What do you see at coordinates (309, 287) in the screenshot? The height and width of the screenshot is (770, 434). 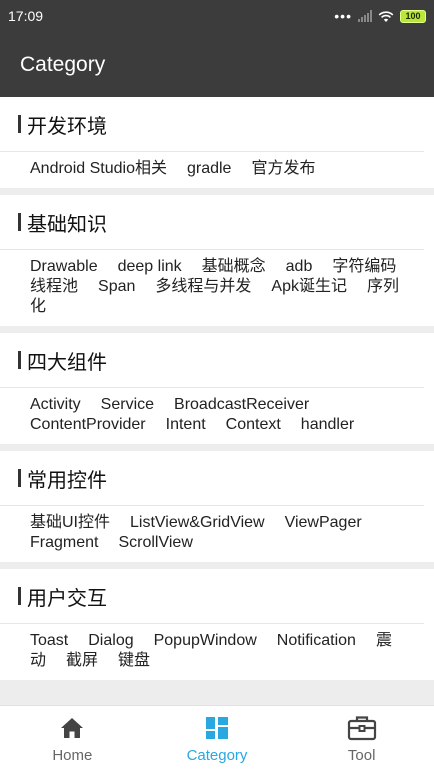 I see `tag-link: Apk诞生记` at bounding box center [309, 287].